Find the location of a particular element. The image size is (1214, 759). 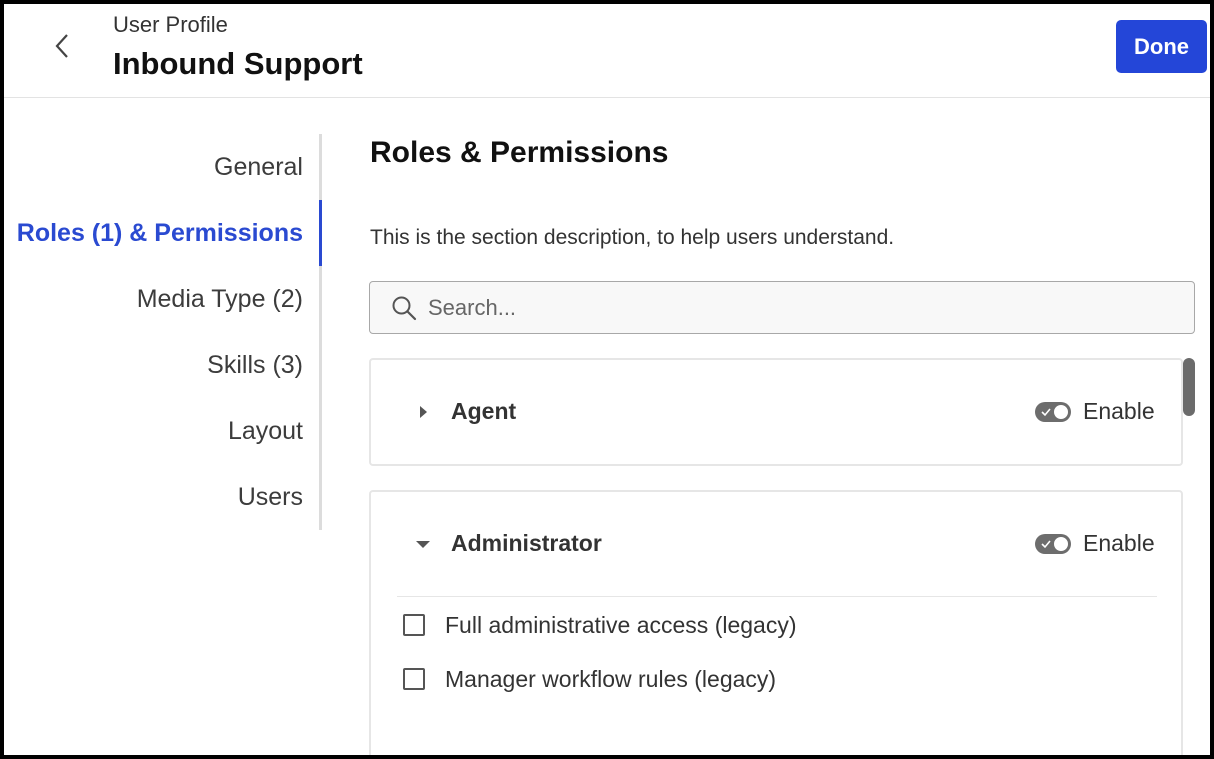

role-card-agent: Agent Enable is located at coordinates (776, 412).